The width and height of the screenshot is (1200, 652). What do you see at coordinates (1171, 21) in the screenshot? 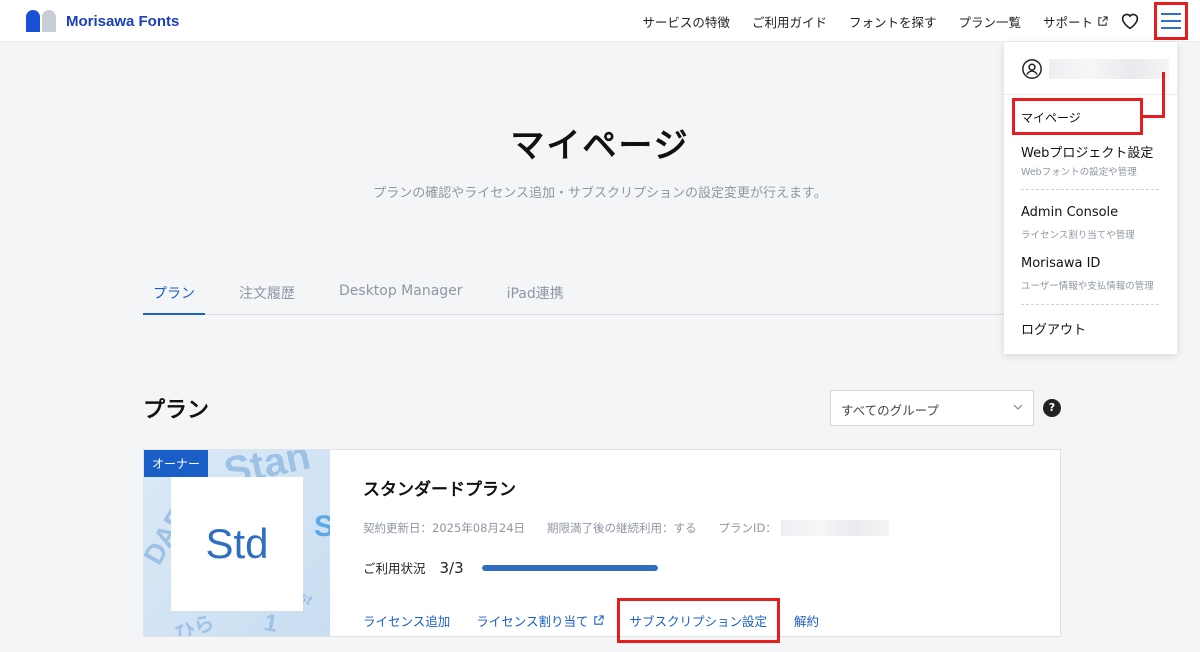
I see `hamburger-menu-button` at bounding box center [1171, 21].